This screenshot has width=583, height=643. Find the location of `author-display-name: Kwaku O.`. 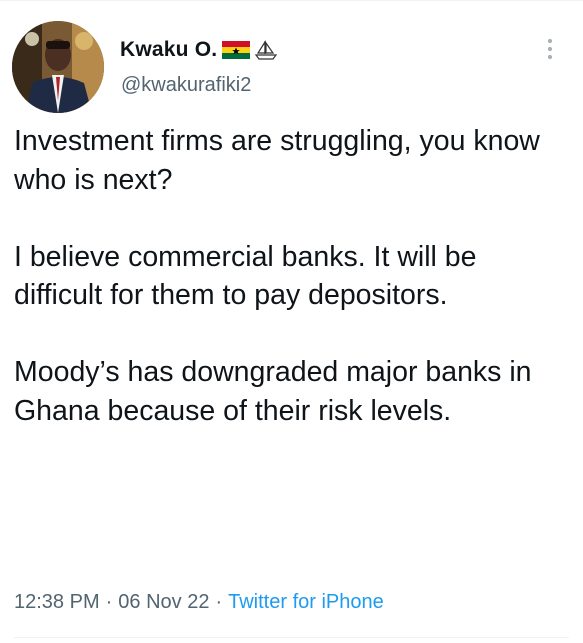

author-display-name: Kwaku O. is located at coordinates (168, 50).